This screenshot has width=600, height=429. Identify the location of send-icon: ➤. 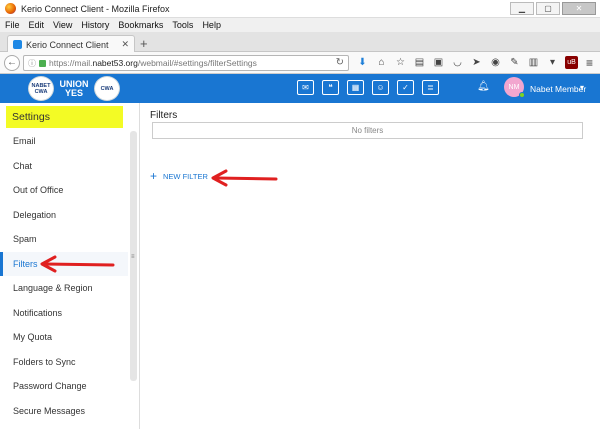
(476, 62).